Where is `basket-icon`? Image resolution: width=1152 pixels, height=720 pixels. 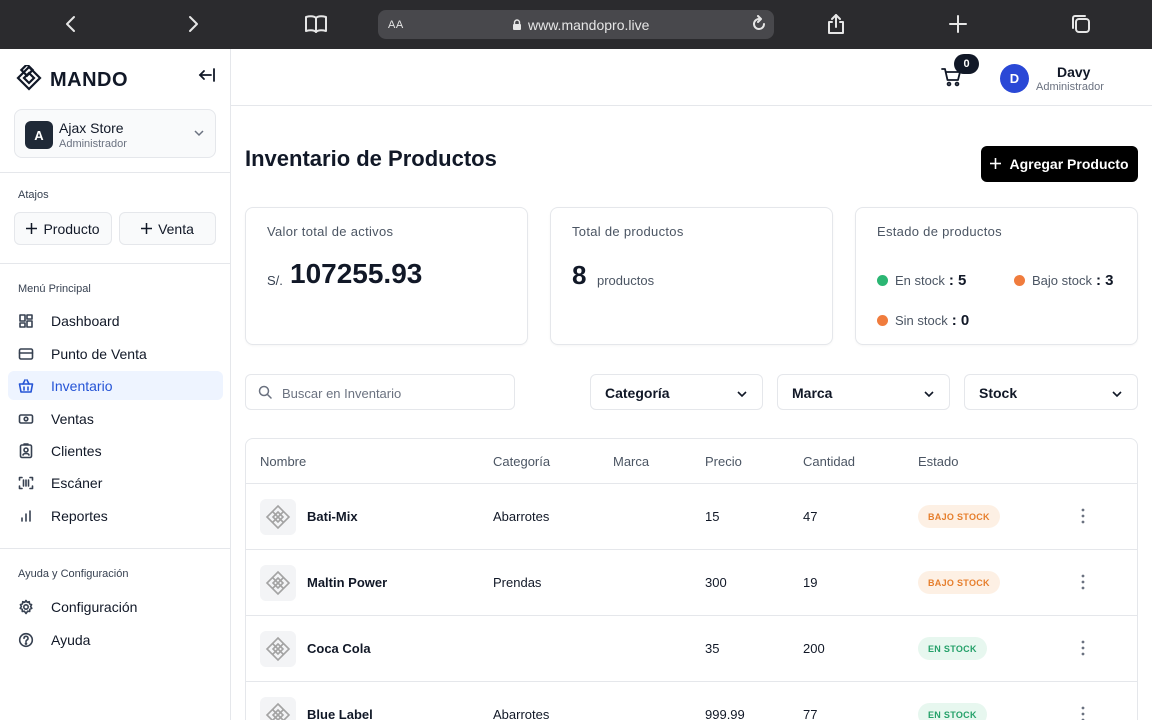
basket-icon is located at coordinates (26, 386).